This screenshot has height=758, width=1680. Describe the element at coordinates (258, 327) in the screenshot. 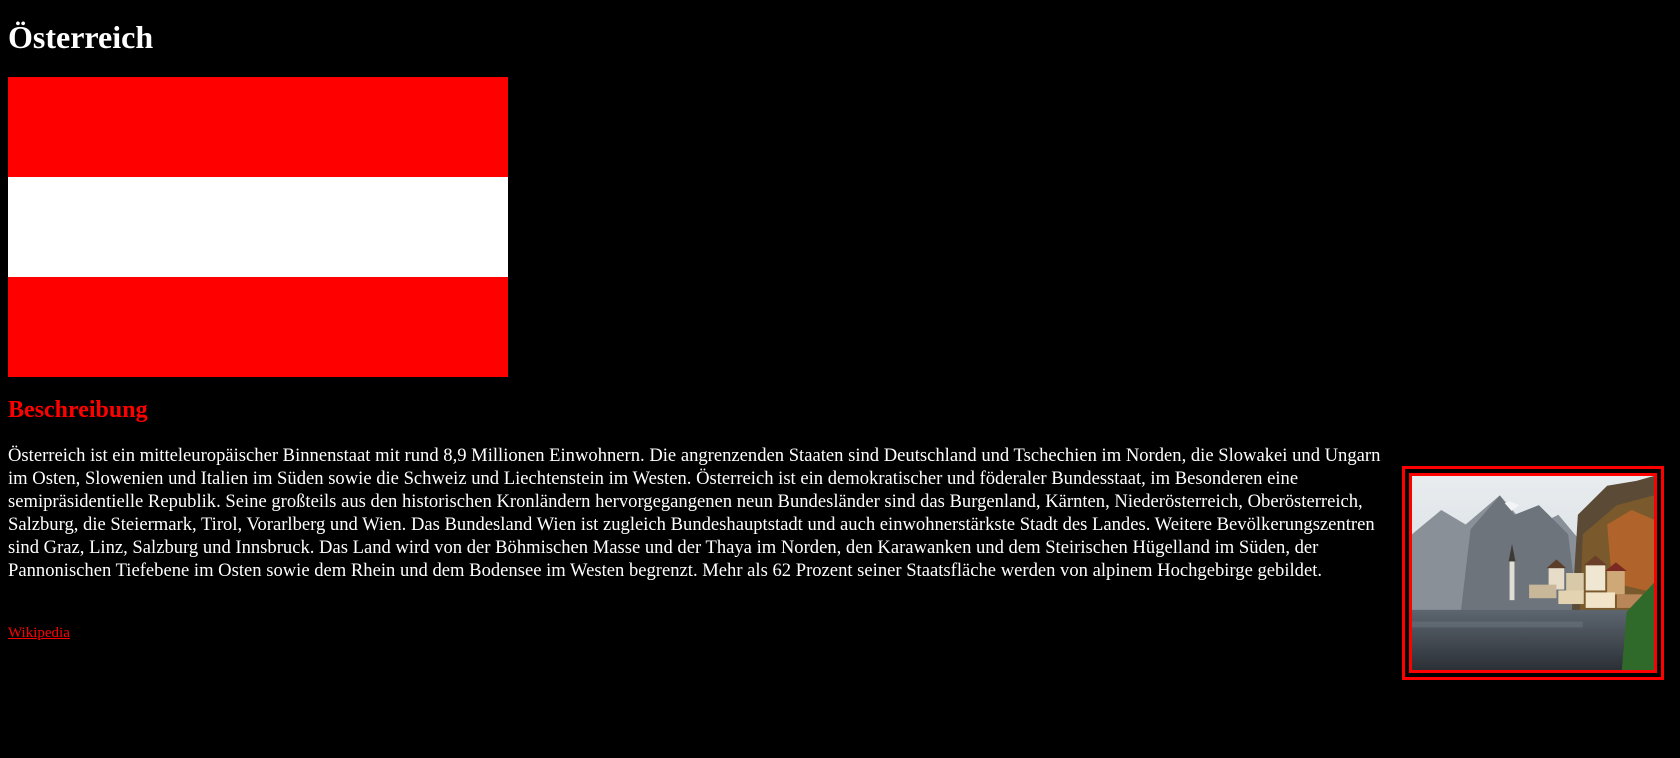

I see `flag-stripe-bottom` at that location.